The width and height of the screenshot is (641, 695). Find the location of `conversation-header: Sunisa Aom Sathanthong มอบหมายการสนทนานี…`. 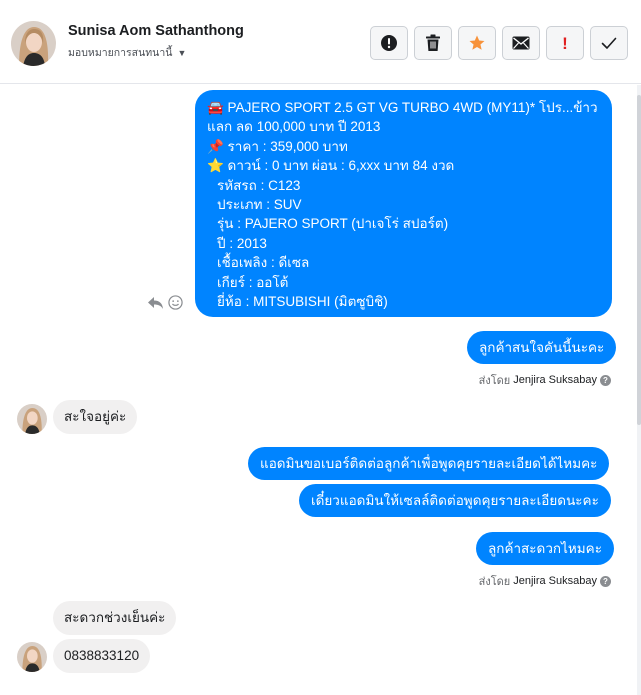

conversation-header: Sunisa Aom Sathanthong มอบหมายการสนทนานี… is located at coordinates (320, 42).